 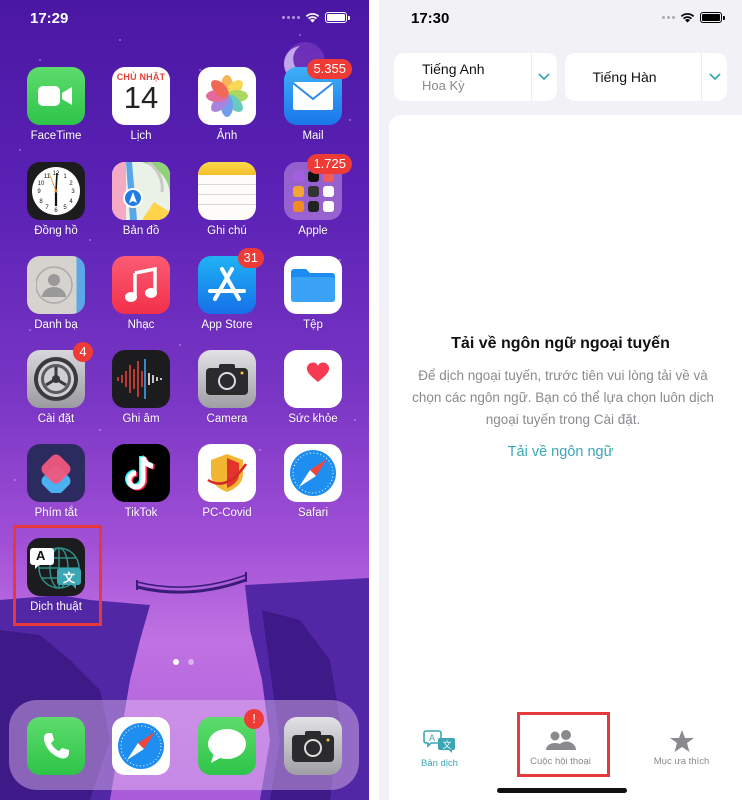 What do you see at coordinates (141, 285) in the screenshot?
I see `music-icon` at bounding box center [141, 285].